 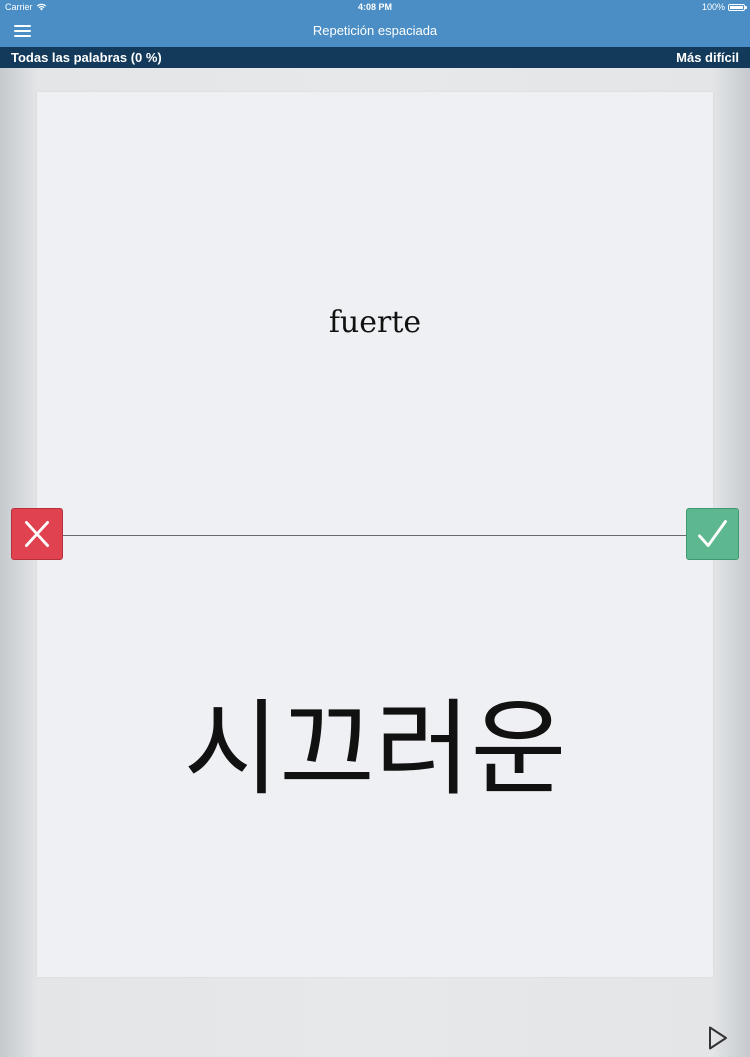 I want to click on x-icon, so click(x=37, y=534).